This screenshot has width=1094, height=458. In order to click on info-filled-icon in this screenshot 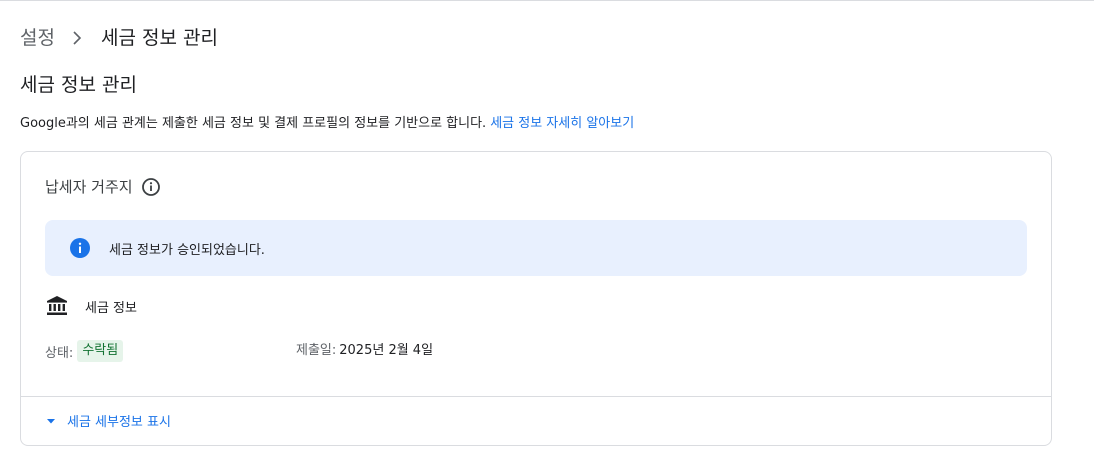, I will do `click(80, 248)`.